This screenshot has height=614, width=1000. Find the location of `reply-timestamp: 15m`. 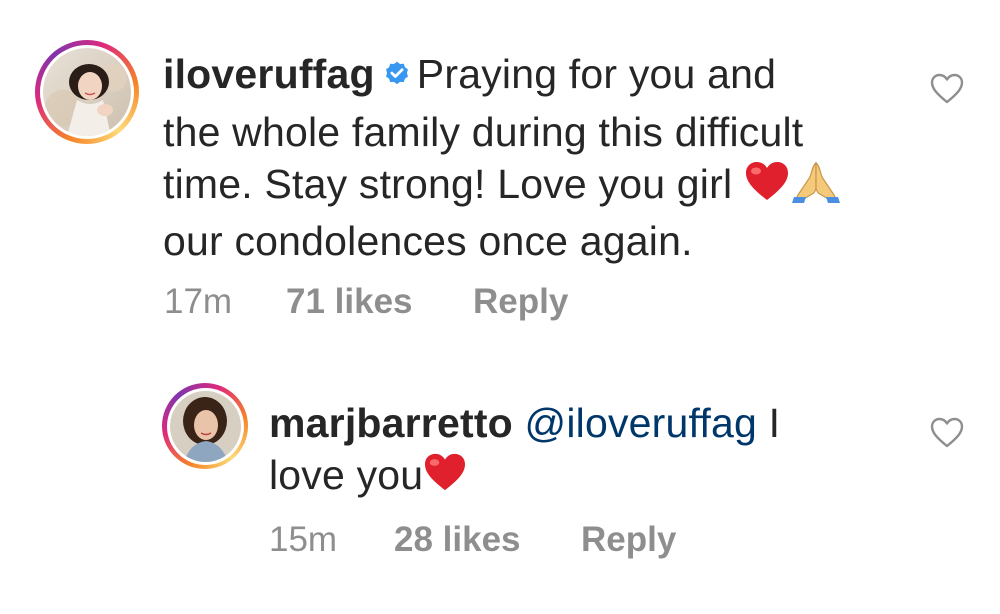

reply-timestamp: 15m is located at coordinates (303, 539).